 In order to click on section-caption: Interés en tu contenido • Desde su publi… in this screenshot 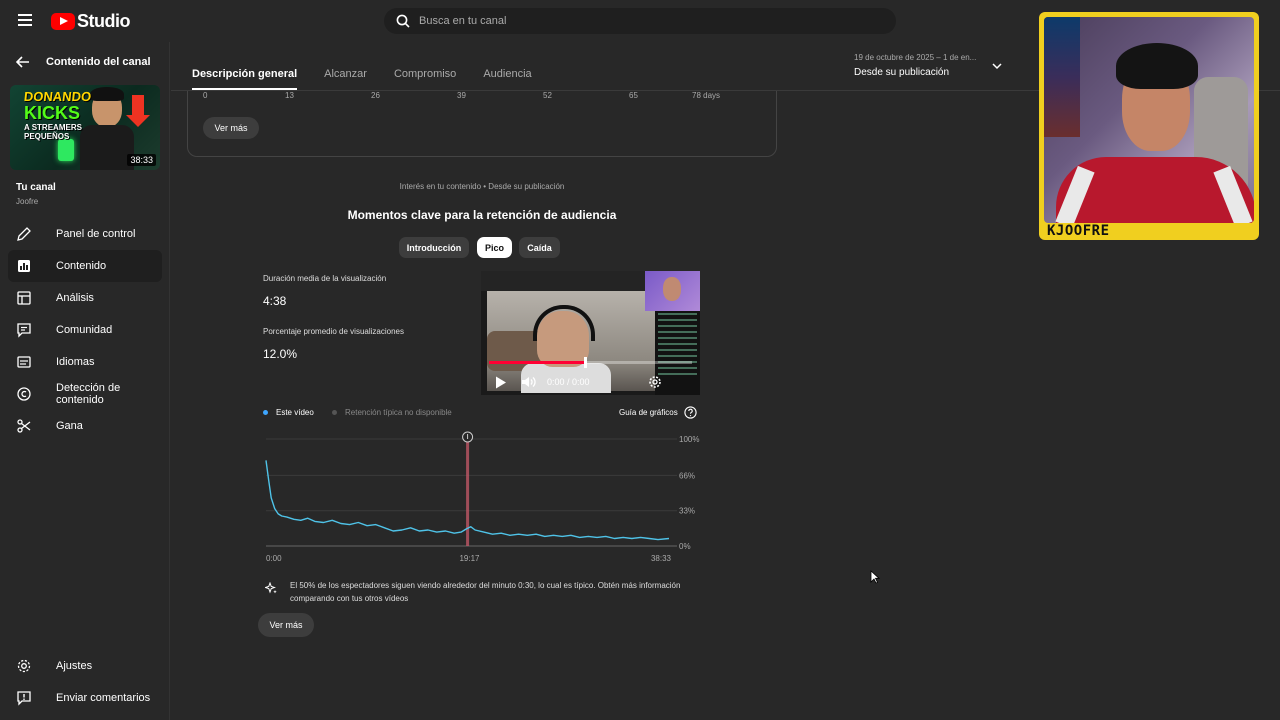, I will do `click(482, 186)`.